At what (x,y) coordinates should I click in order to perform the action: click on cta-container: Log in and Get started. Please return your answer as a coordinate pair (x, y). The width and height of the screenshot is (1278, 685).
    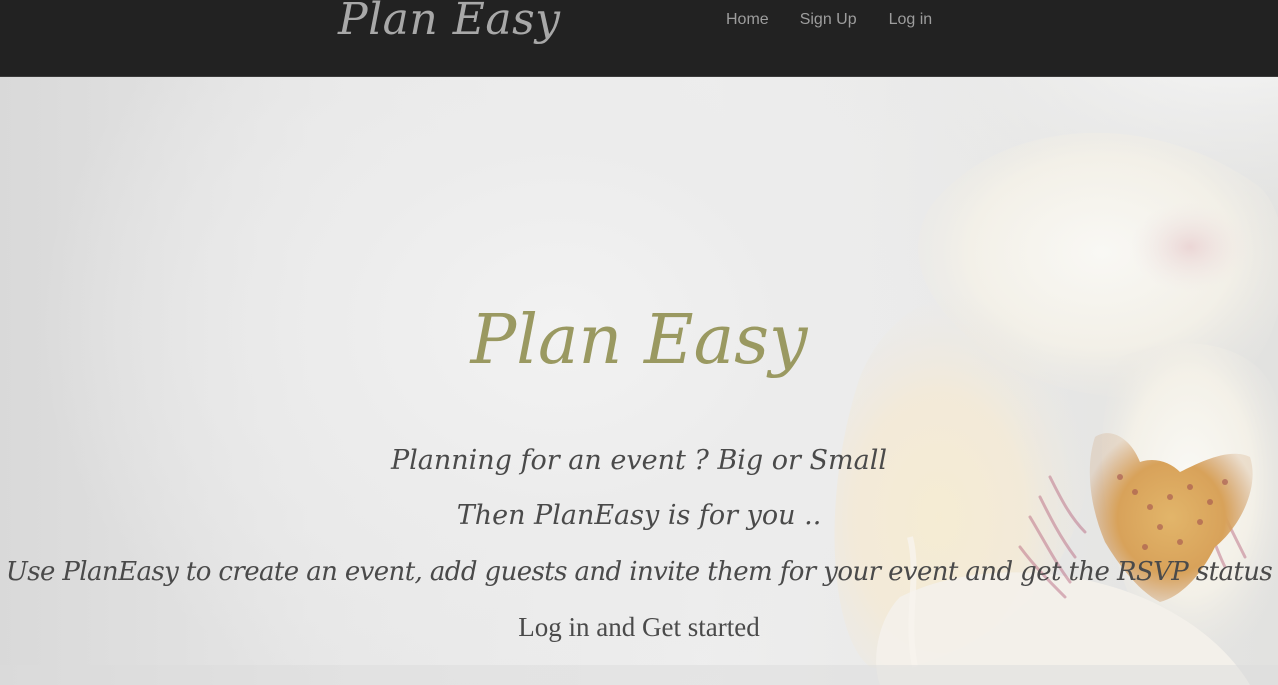
    Looking at the image, I should click on (639, 627).